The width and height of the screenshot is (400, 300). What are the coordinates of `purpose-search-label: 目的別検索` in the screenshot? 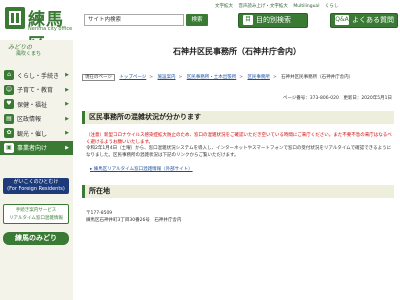 It's located at (273, 20).